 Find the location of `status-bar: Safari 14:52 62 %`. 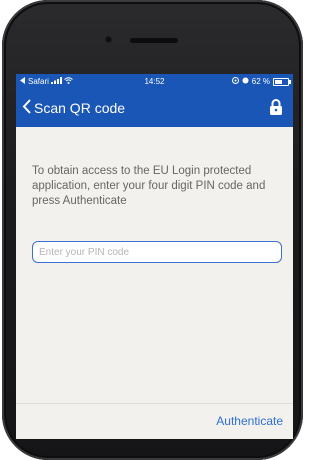

status-bar: Safari 14:52 62 % is located at coordinates (154, 81).